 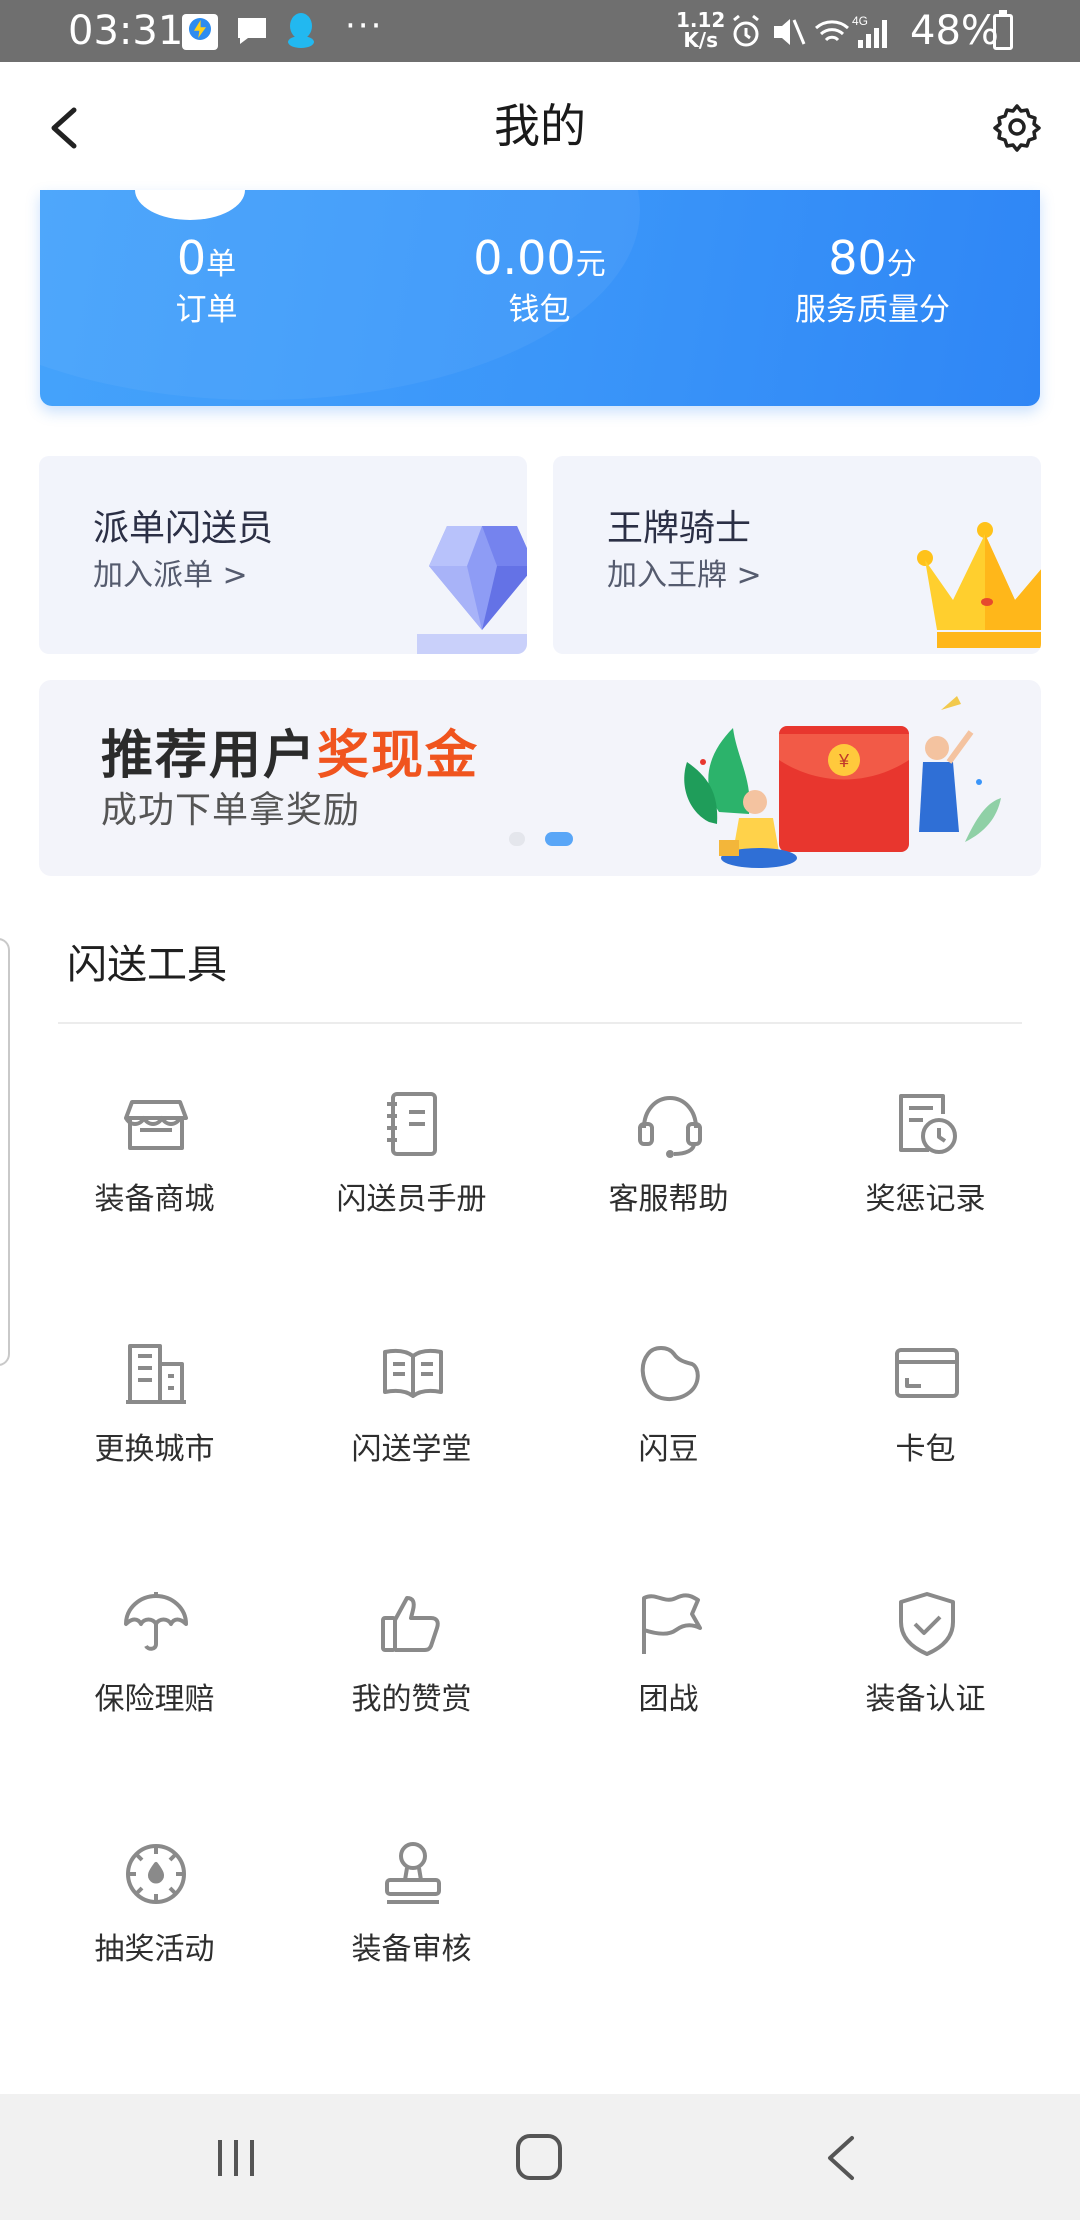 I want to click on tool-equipment-store: 装备商城, so click(x=154, y=1173).